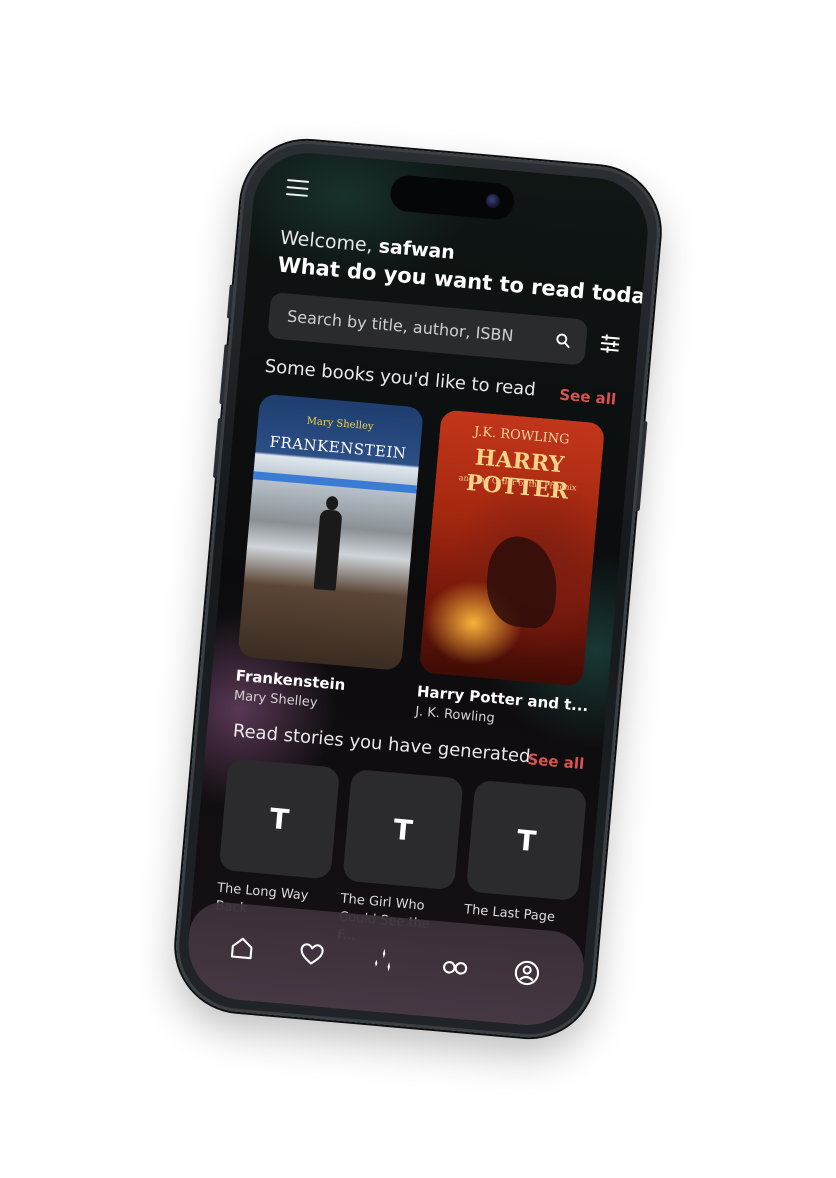 This screenshot has height=1178, width=836. I want to click on cover-band, so click(335, 482).